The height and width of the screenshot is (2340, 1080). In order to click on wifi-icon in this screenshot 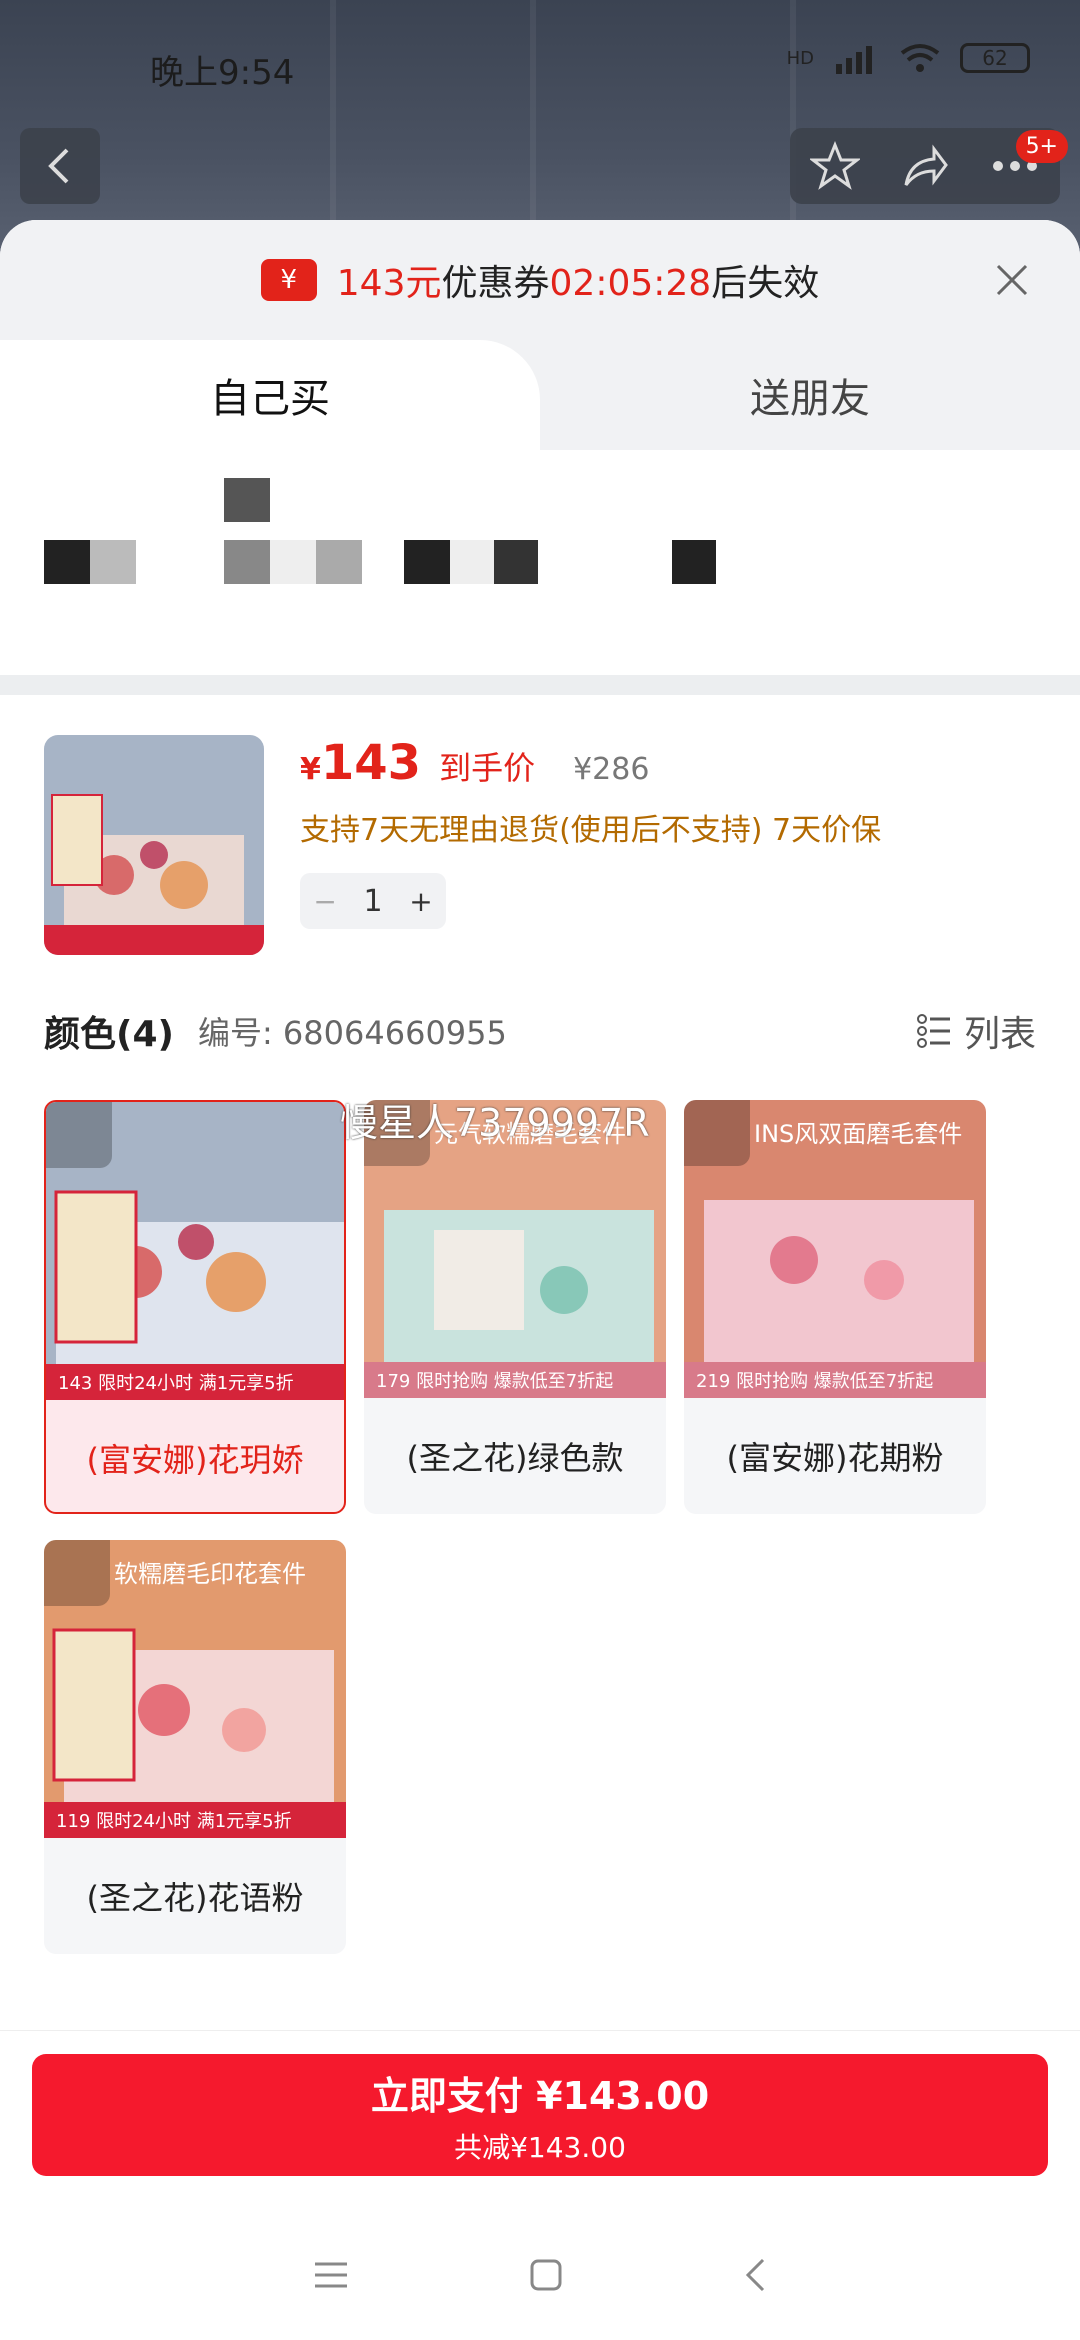, I will do `click(920, 58)`.